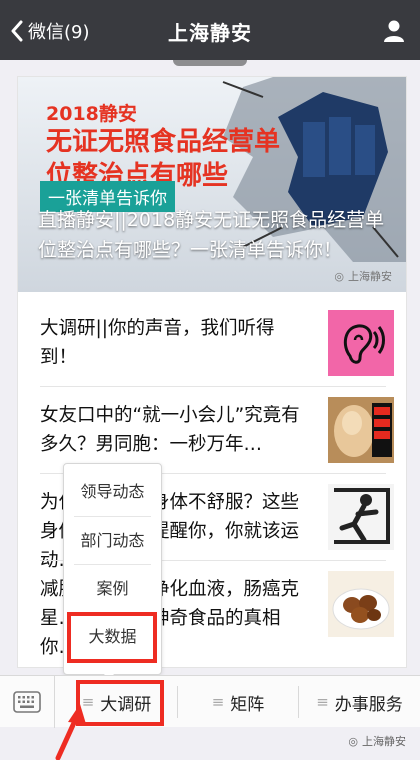  I want to click on footer-watermark: ◎ 上海静安, so click(377, 741).